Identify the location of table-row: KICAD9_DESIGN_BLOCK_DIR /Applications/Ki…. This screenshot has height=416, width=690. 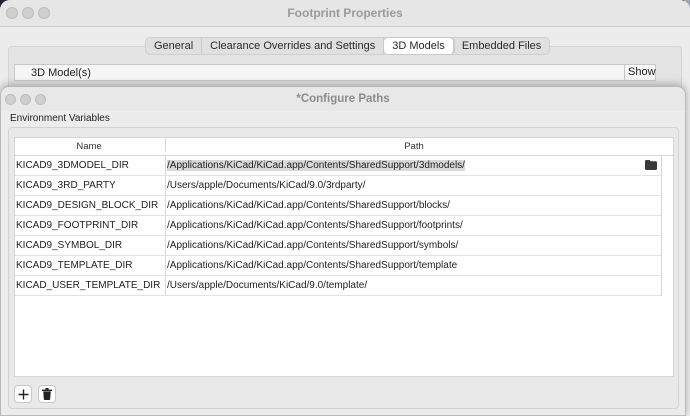
(338, 206).